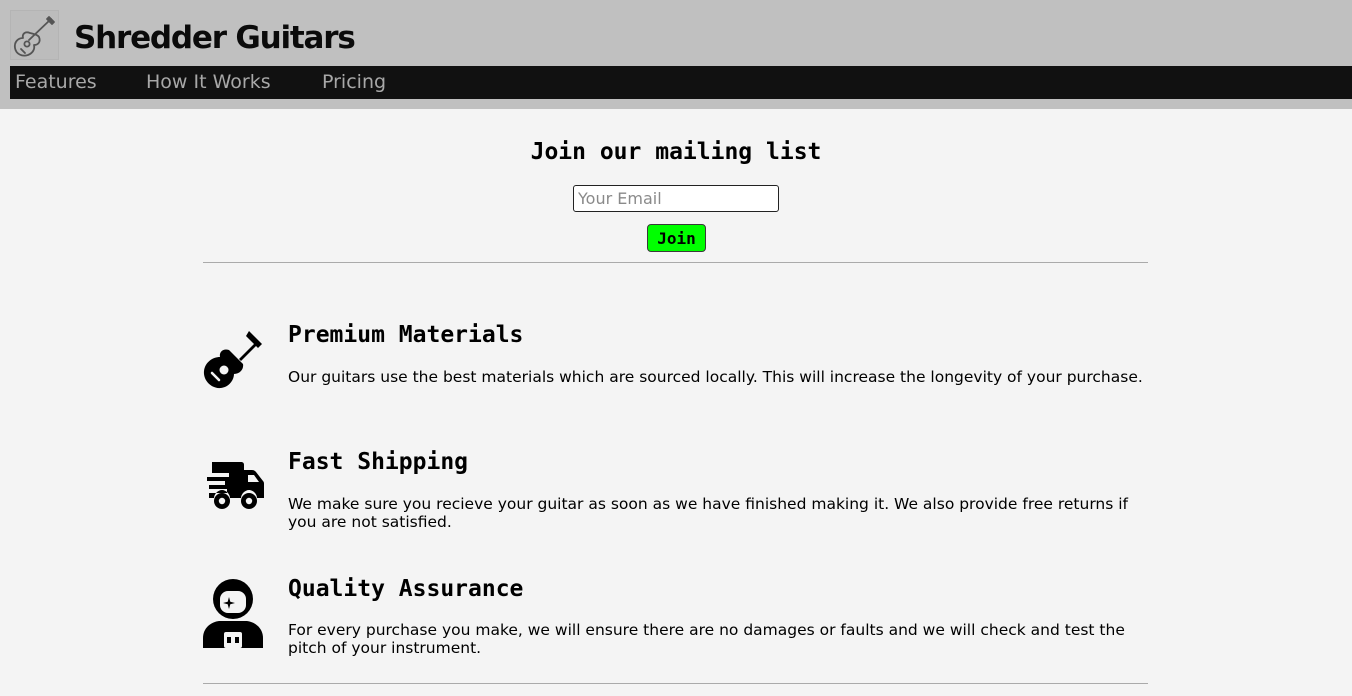 The height and width of the screenshot is (696, 1352). What do you see at coordinates (208, 82) in the screenshot?
I see `nav-link-how-it-works: How It Works` at bounding box center [208, 82].